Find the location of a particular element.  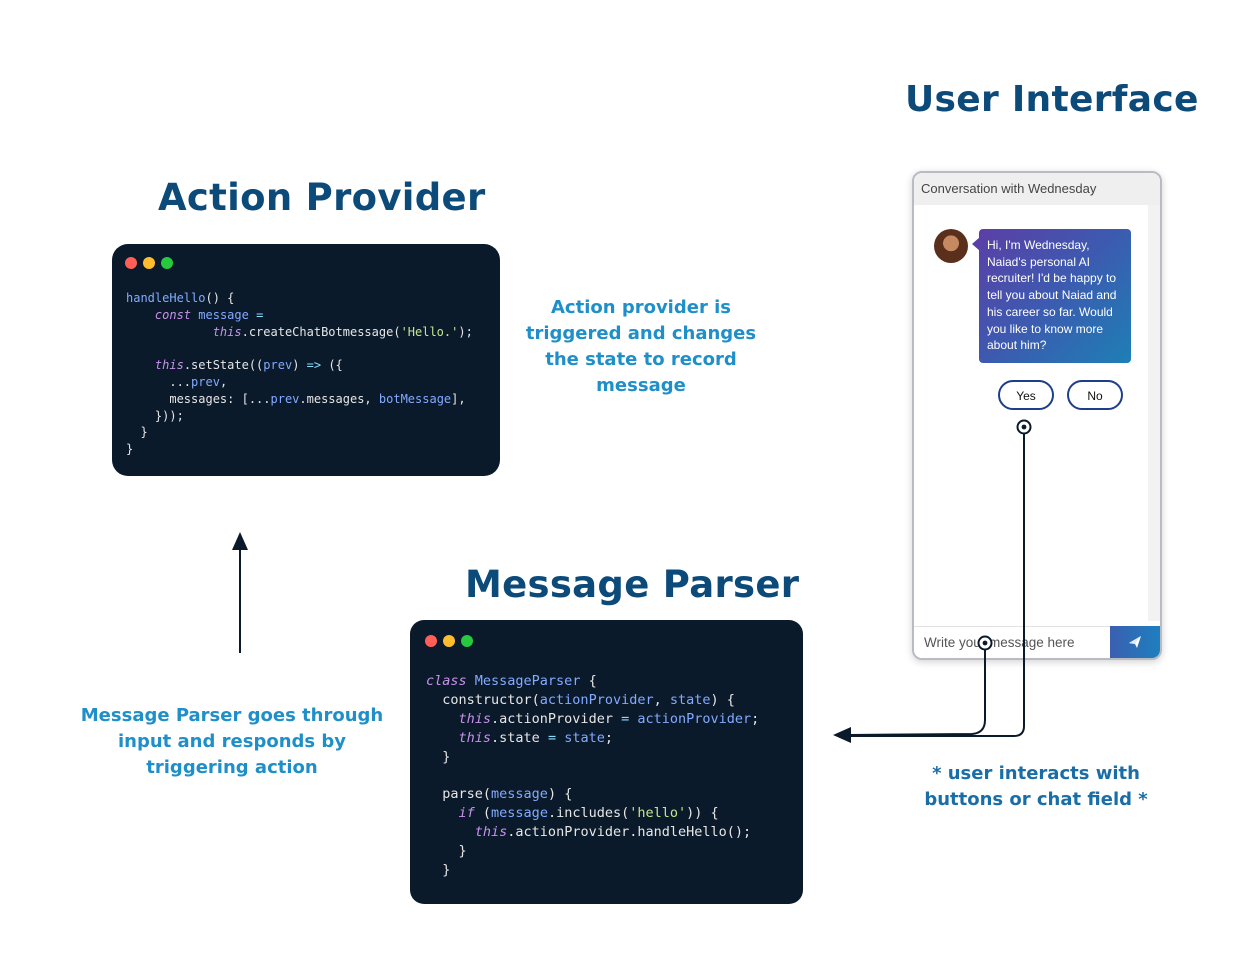

yes-marker-center is located at coordinates (1024, 427).